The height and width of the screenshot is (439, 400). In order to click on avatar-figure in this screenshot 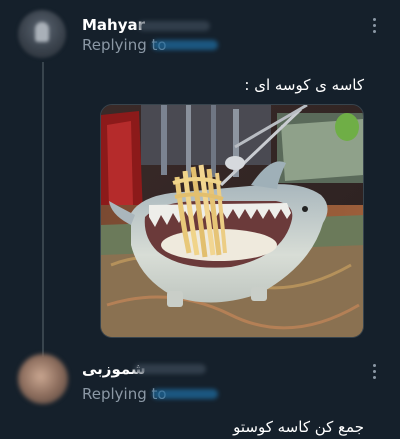, I will do `click(42, 32)`.